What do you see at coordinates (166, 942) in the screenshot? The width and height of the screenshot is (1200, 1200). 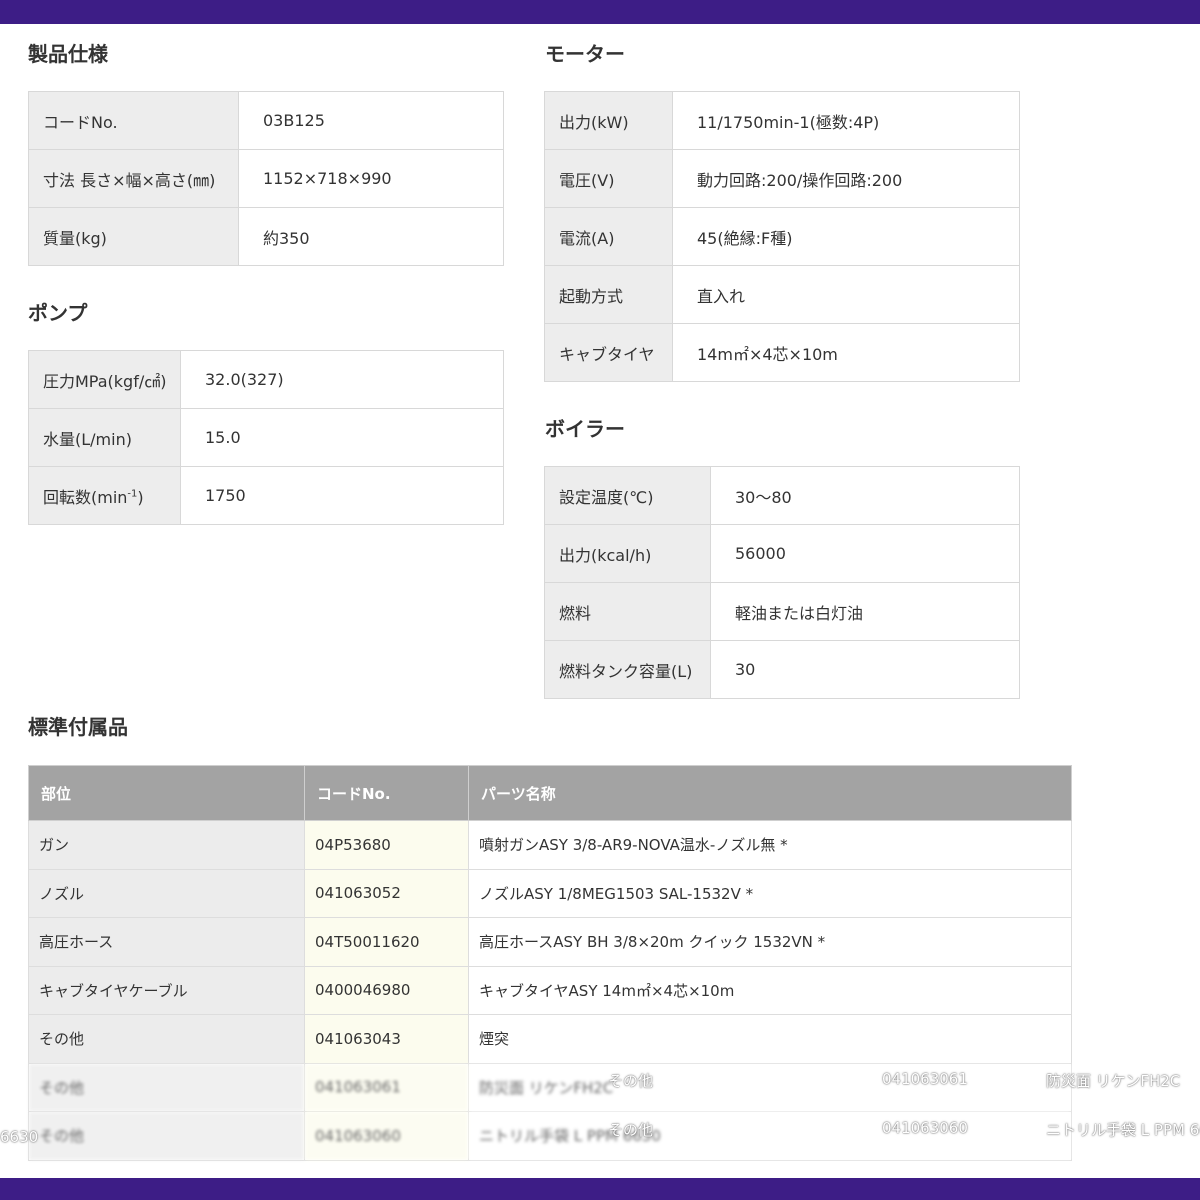 I see `part-cell: 高圧ホース` at bounding box center [166, 942].